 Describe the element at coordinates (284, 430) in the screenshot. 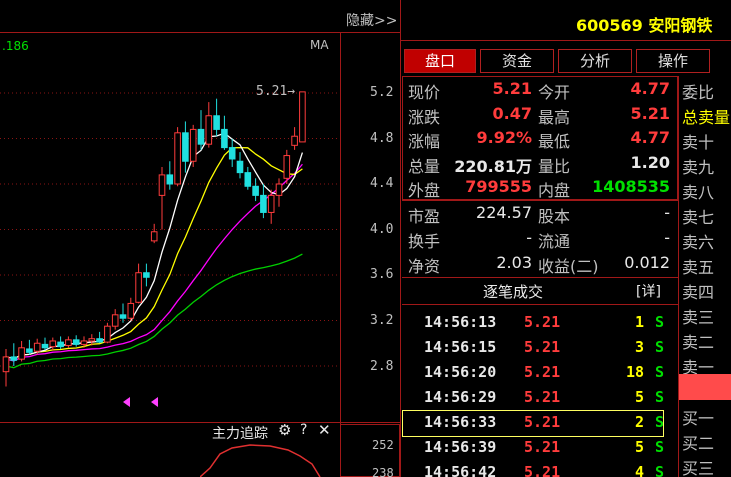

I see `settings-gear-icon: ⚙` at that location.